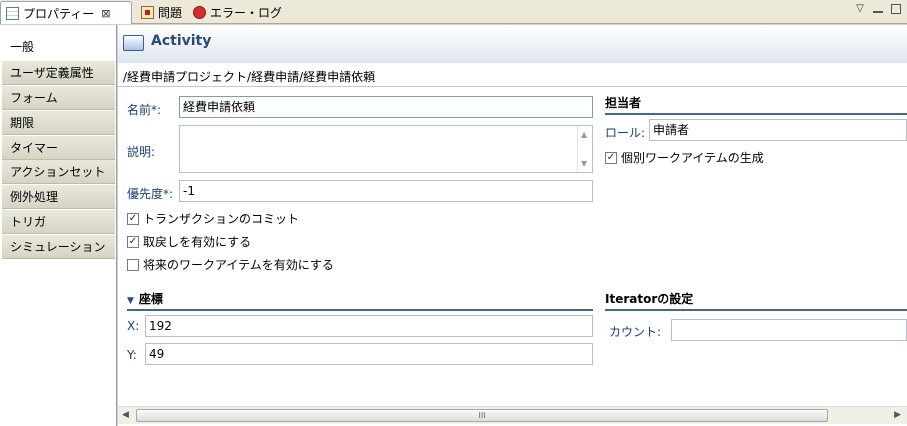 The image size is (907, 426). I want to click on tab-properties: プロパティー ⊠, so click(66, 12).